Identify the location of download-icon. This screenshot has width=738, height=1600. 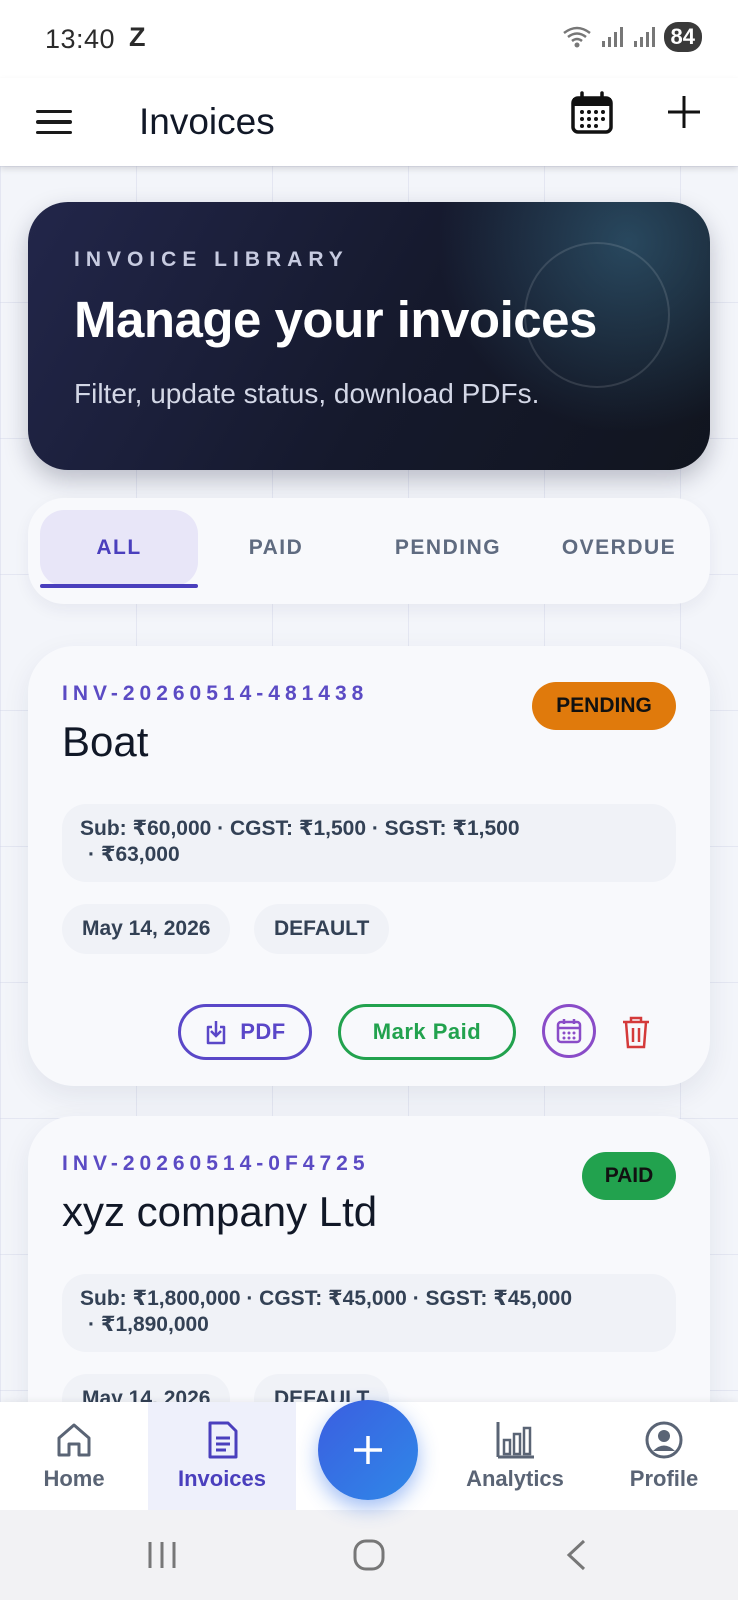
(216, 1033).